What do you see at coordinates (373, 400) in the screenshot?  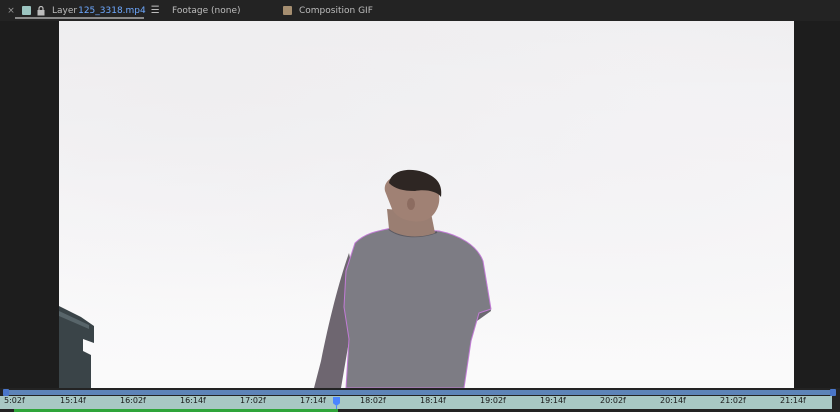 I see `time-ruler-label: 18:02f` at bounding box center [373, 400].